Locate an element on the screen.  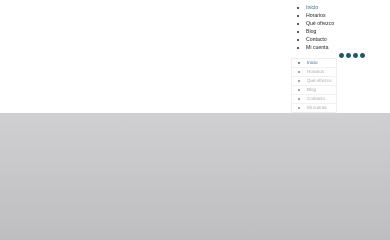
primary-nav-item-contacto: Contacto is located at coordinates (315, 40).